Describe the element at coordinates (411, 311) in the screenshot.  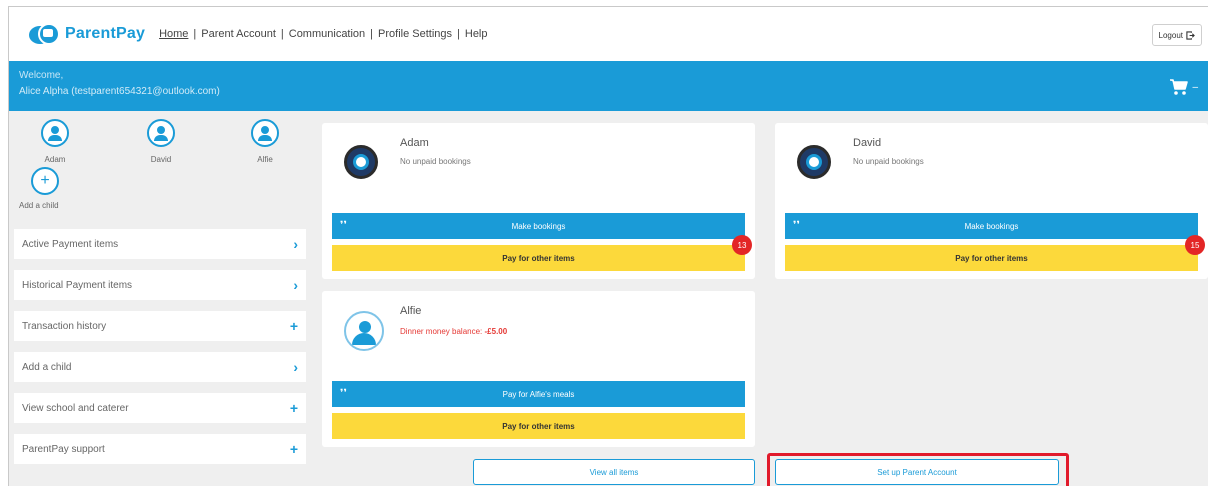
I see `card-child-name: Alfie` at that location.